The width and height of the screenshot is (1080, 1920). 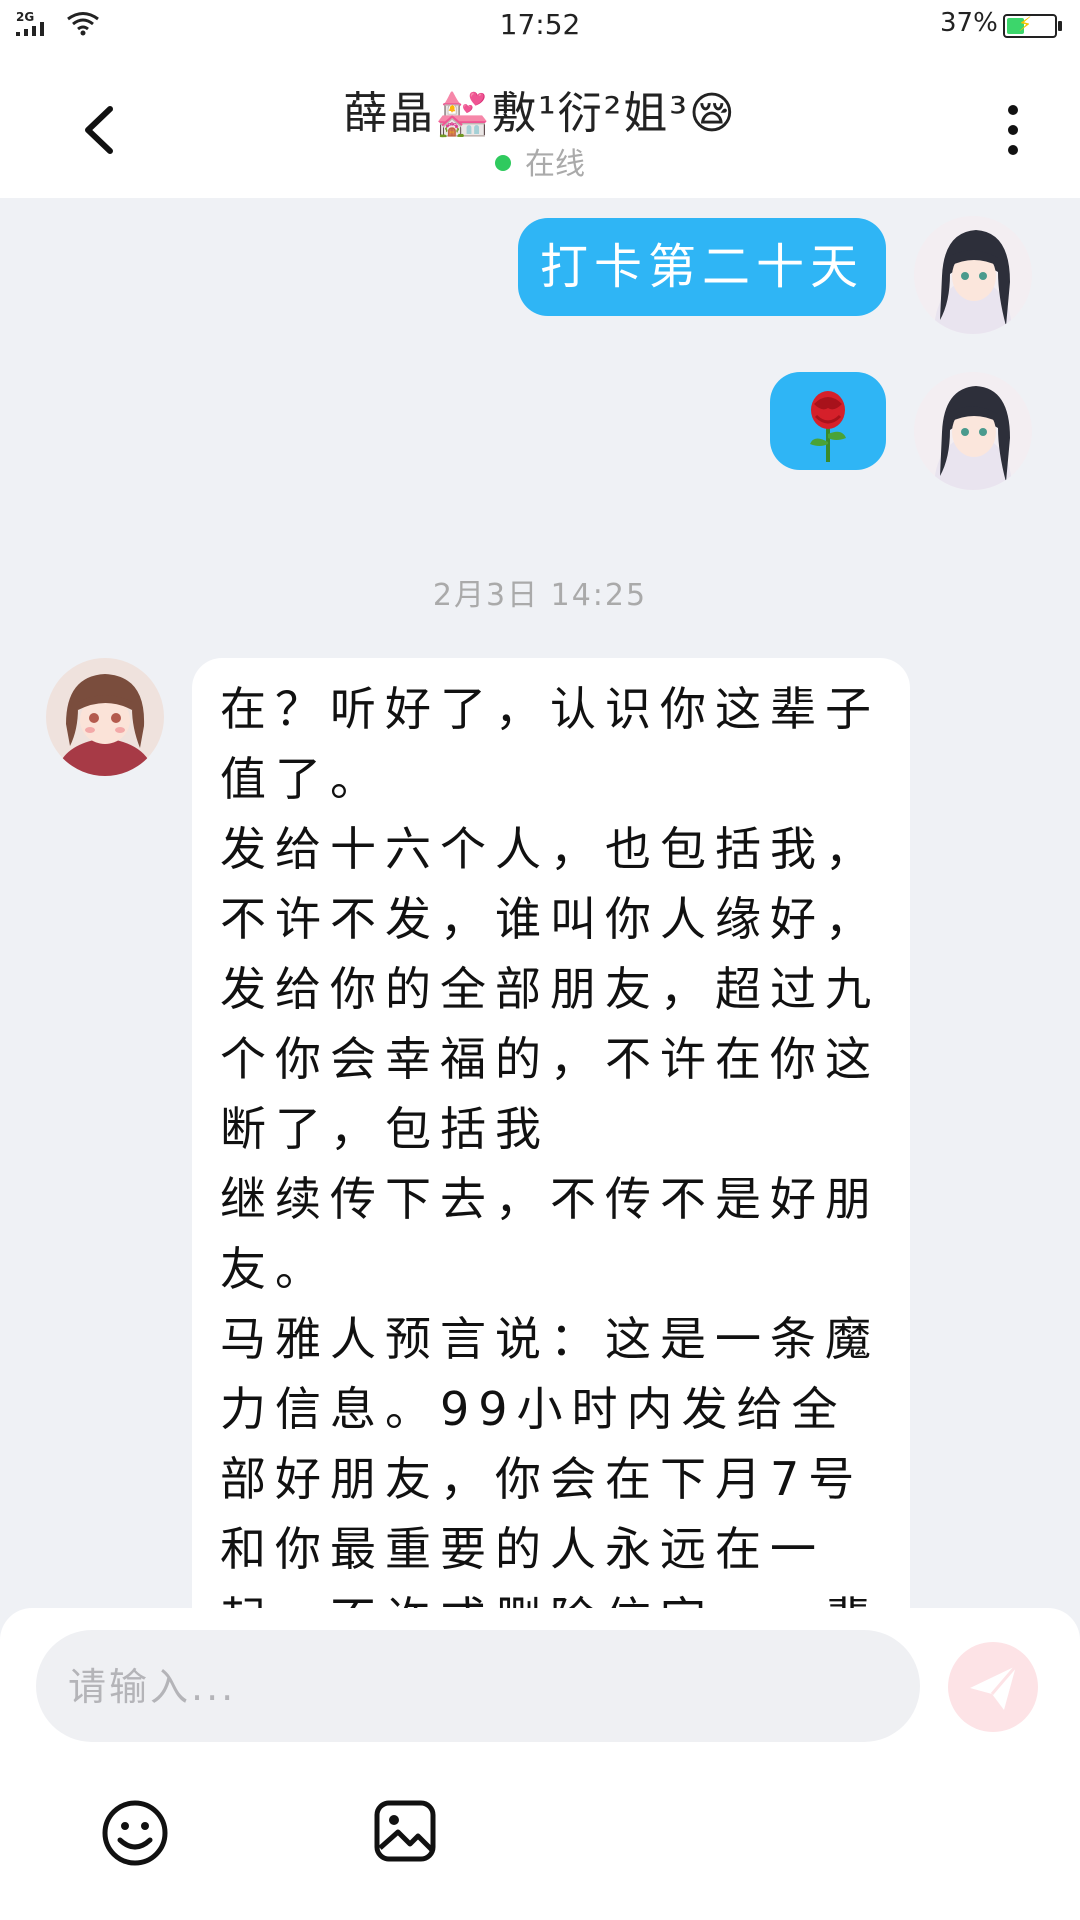 I want to click on online-status: 在线, so click(x=540, y=161).